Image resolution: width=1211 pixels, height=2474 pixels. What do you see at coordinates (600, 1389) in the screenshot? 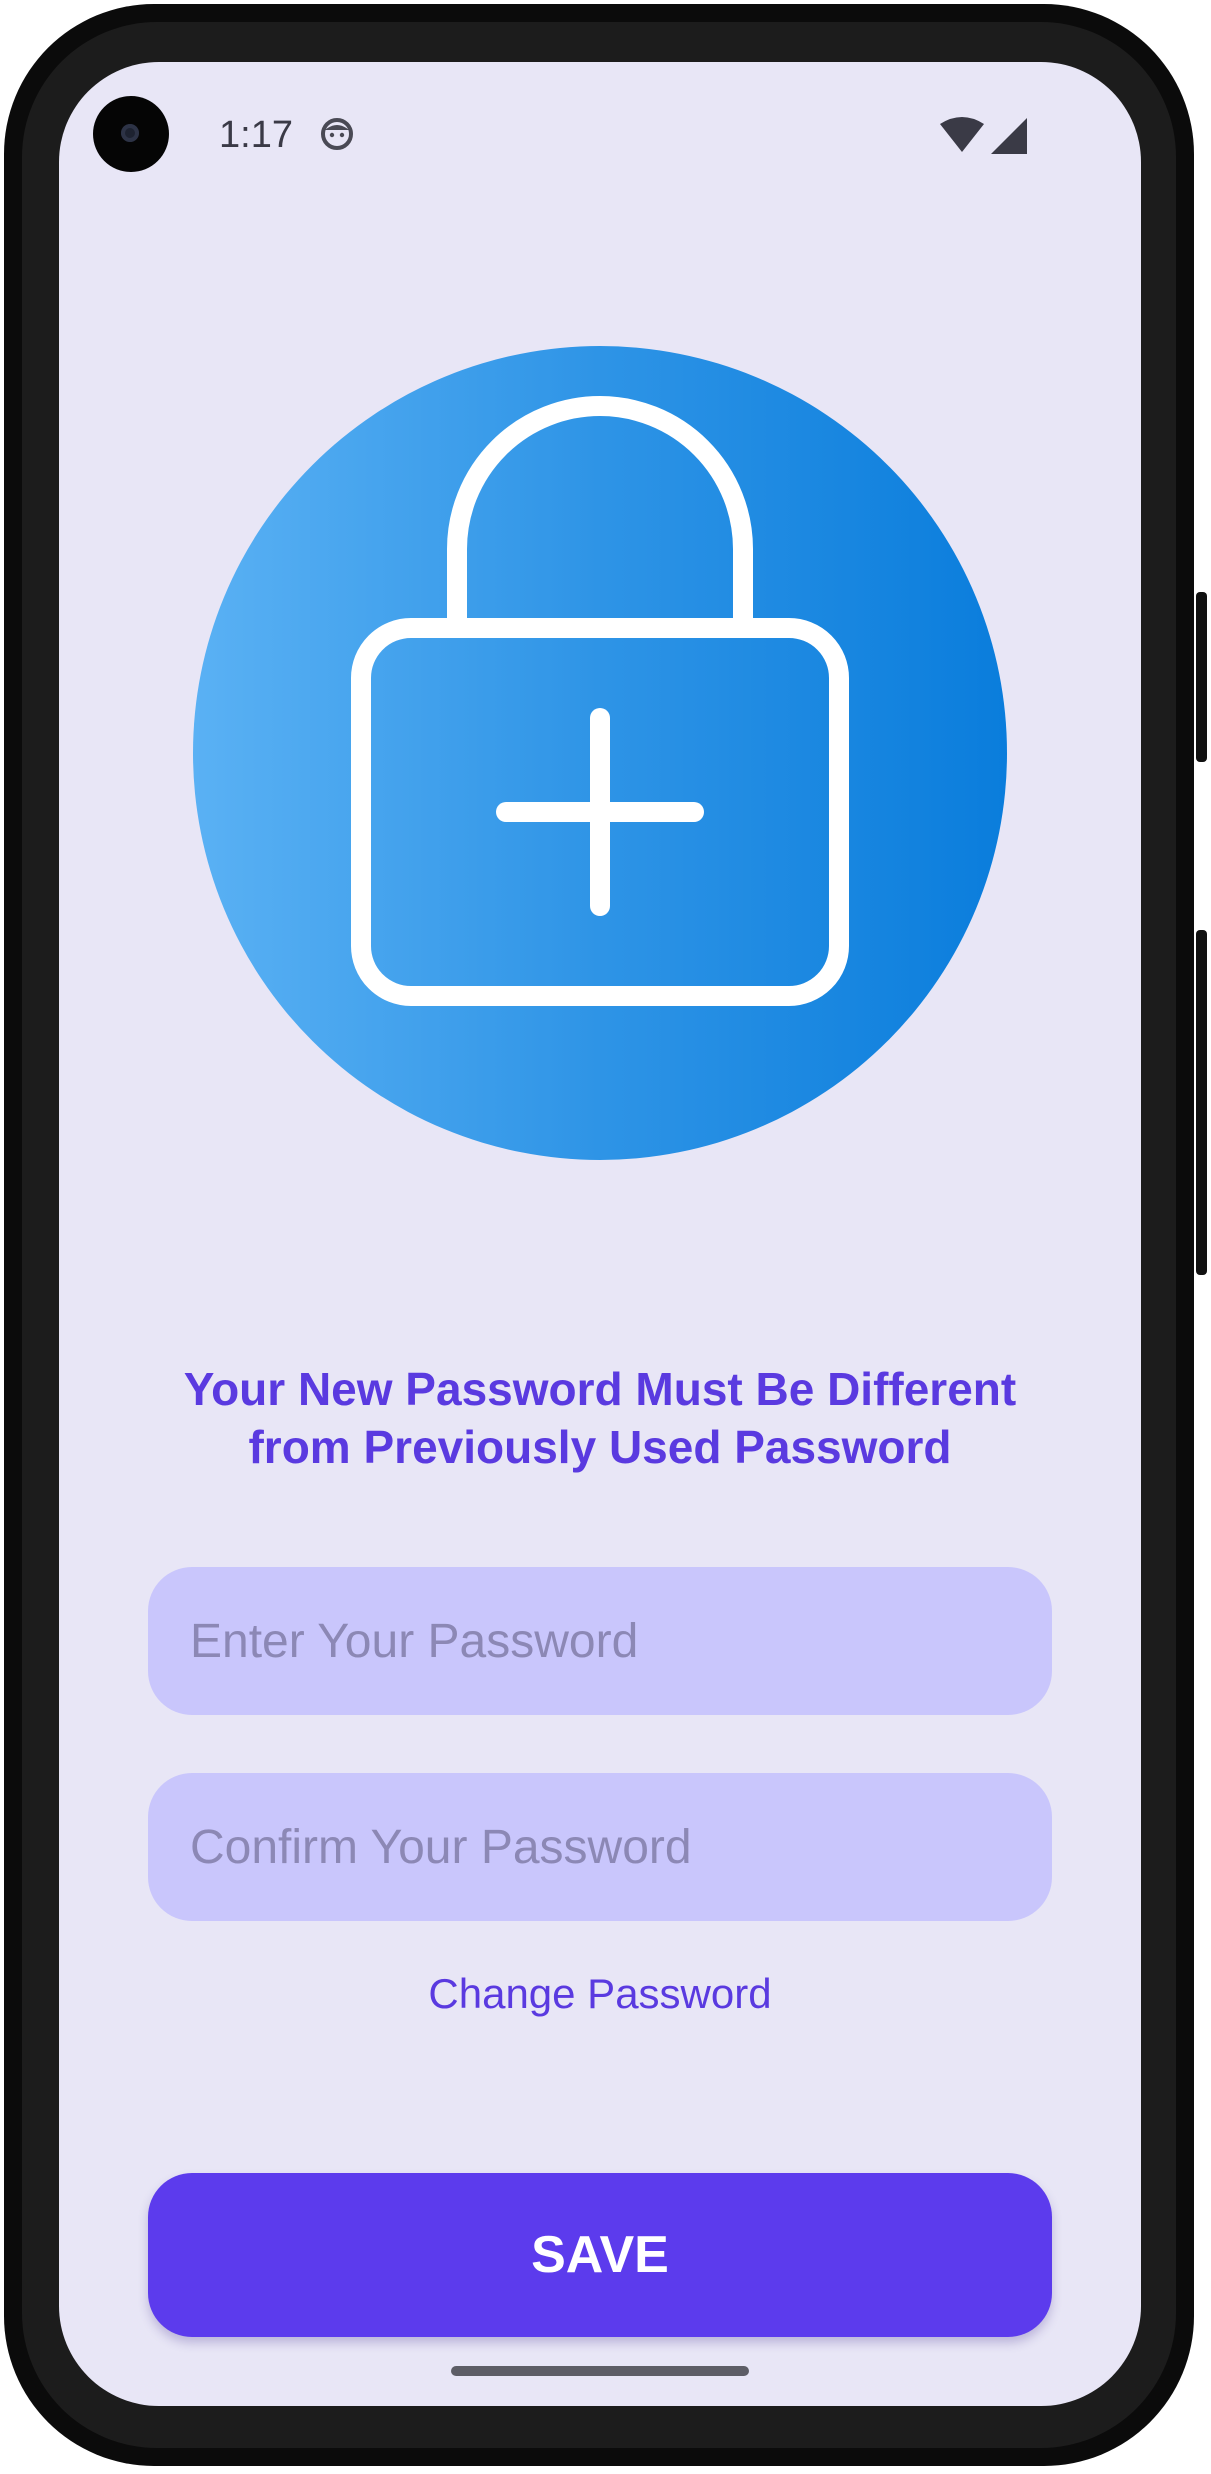
I see `heading-line-1: Your New Password Must Be Different` at bounding box center [600, 1389].